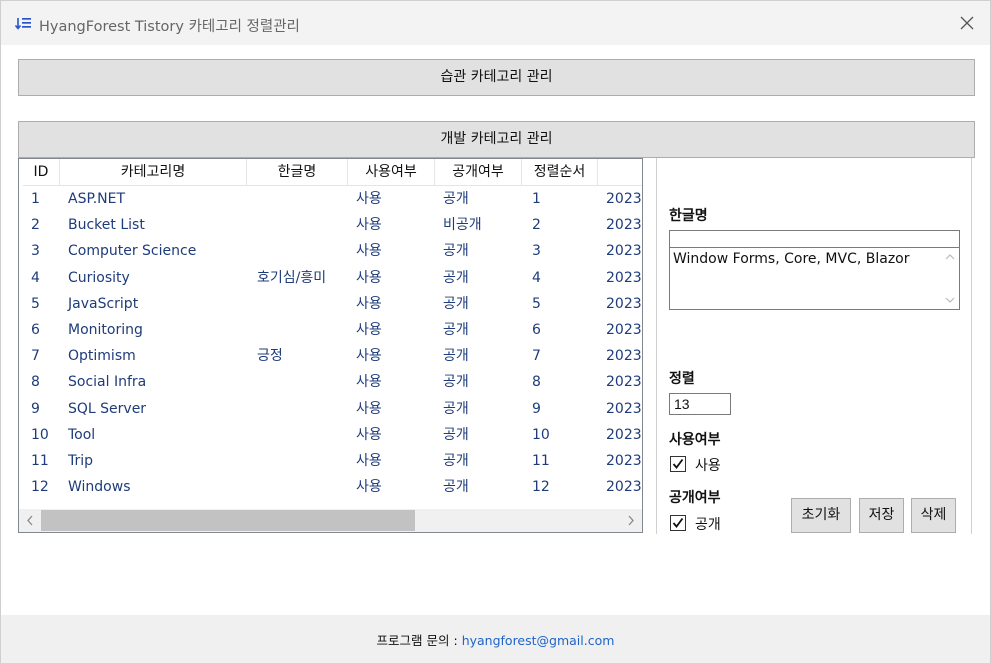 The image size is (991, 663). Describe the element at coordinates (496, 139) in the screenshot. I see `dev-category-button: 개발 카테고리 관리` at that location.